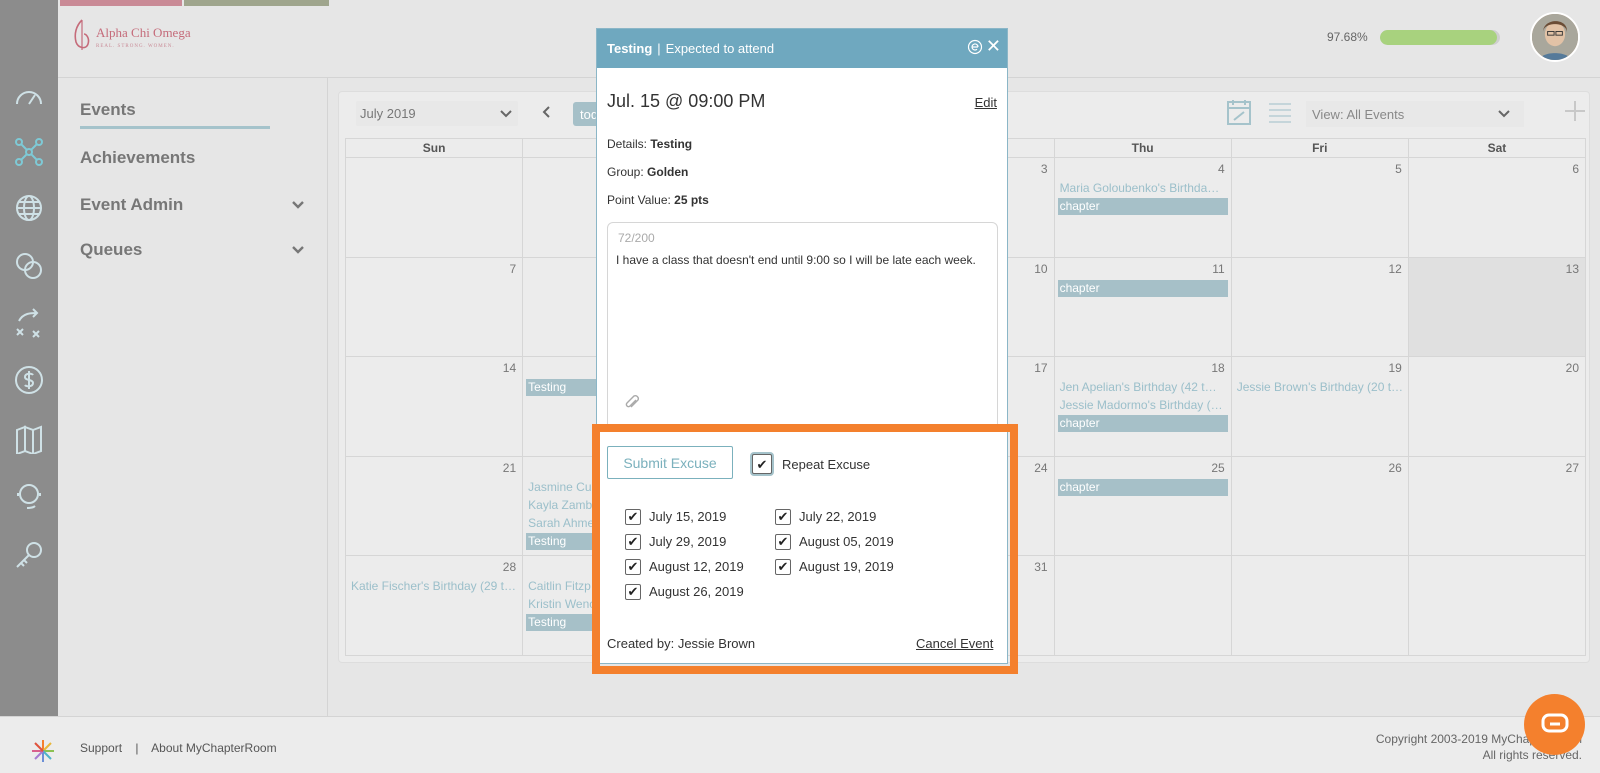 The width and height of the screenshot is (1600, 773). What do you see at coordinates (437, 113) in the screenshot?
I see `month-select: July 2019` at bounding box center [437, 113].